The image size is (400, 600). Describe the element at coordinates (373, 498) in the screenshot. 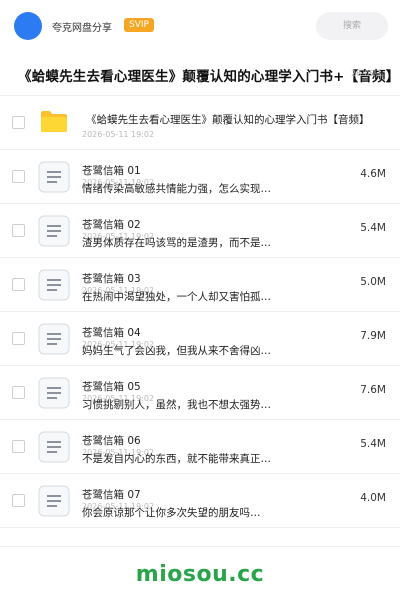

I see `file-size: 4.0M` at that location.